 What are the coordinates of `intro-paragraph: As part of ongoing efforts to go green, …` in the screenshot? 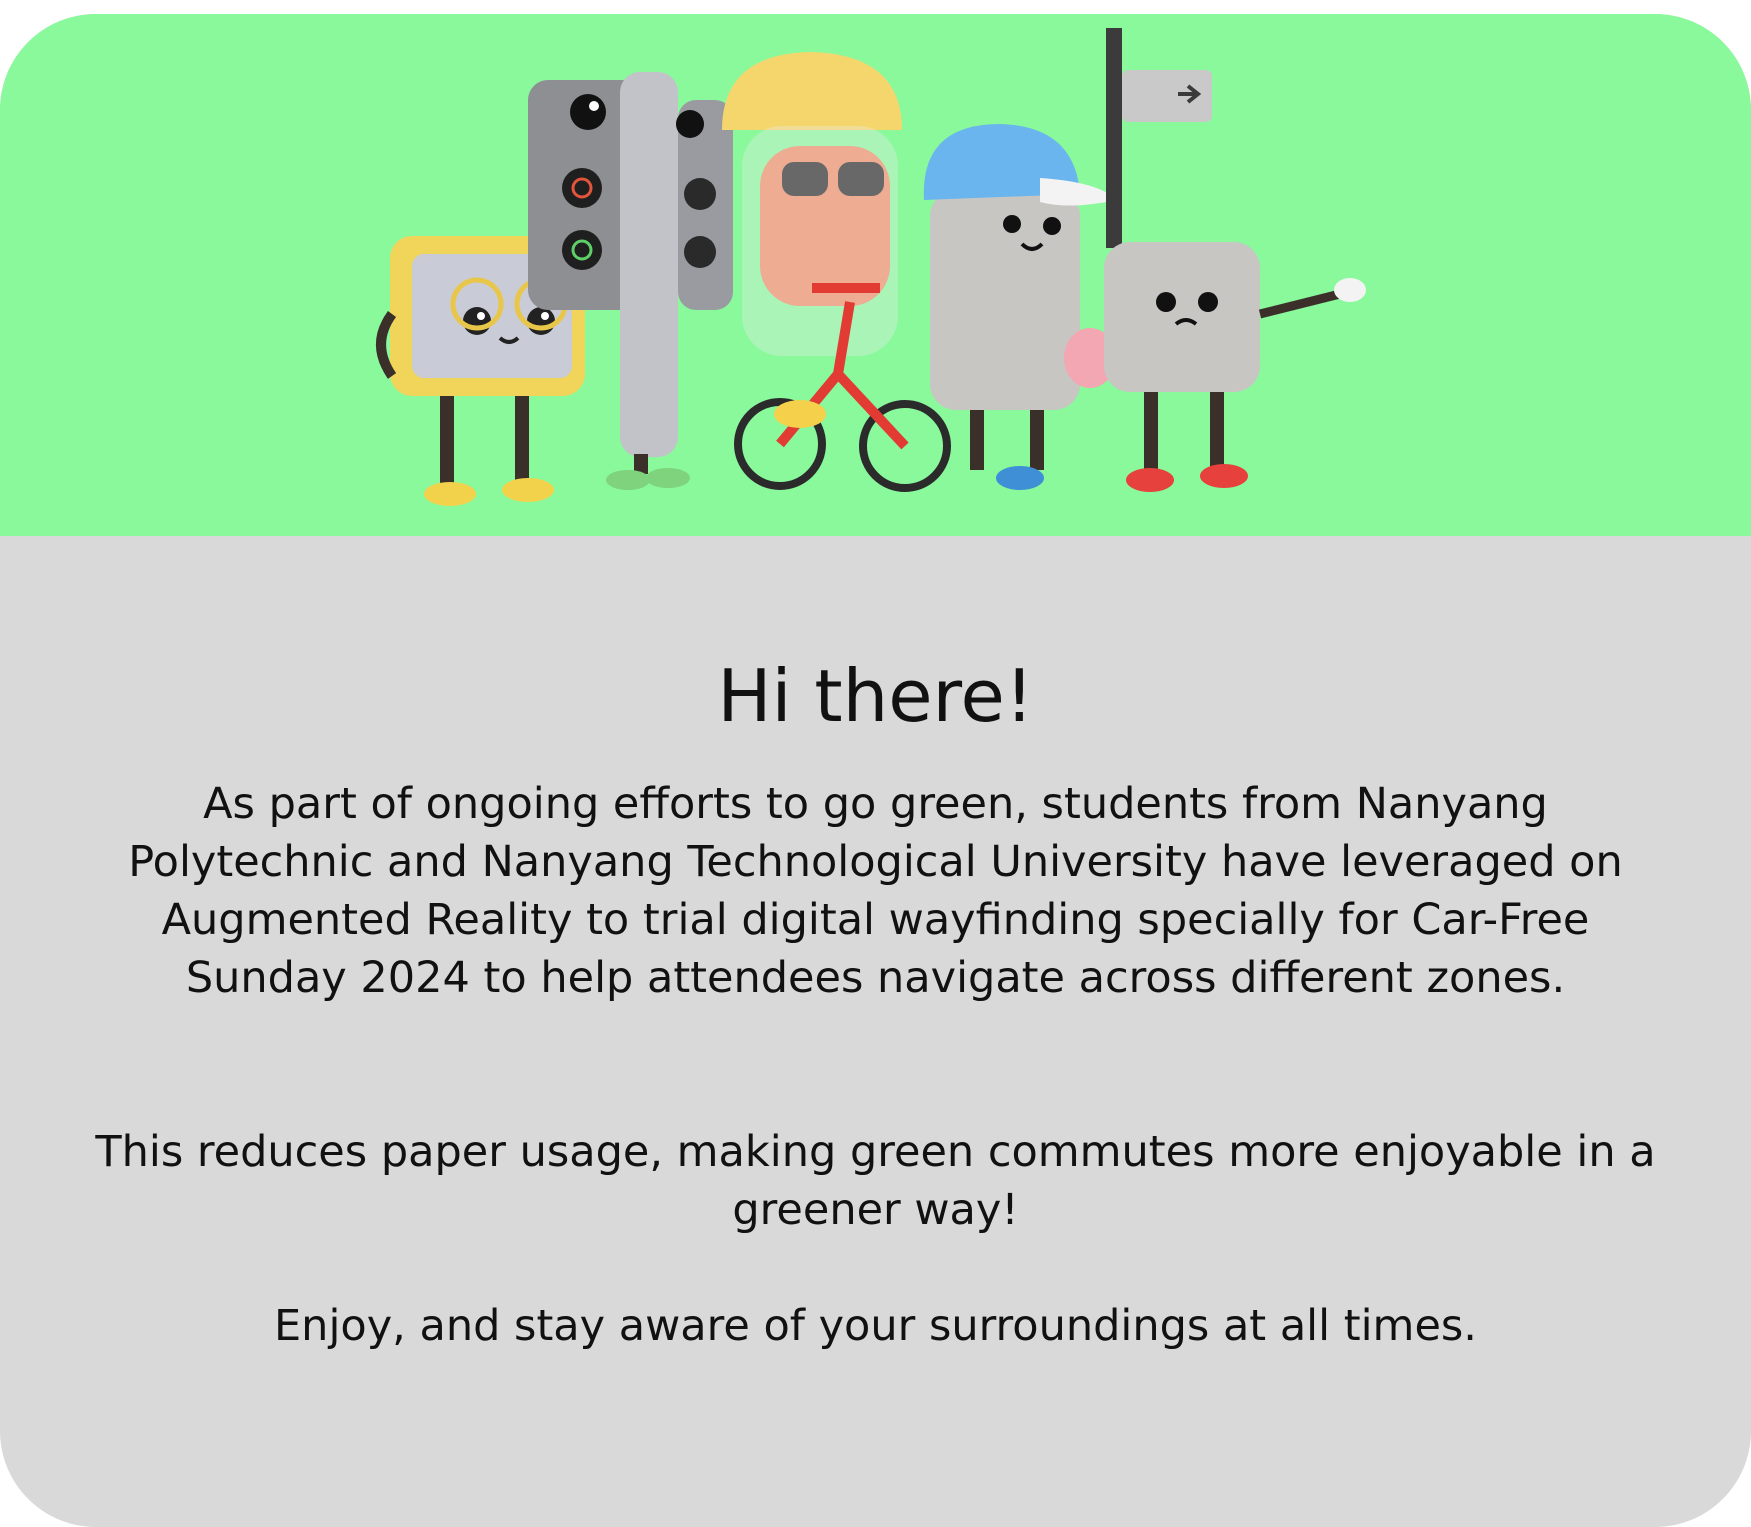 It's located at (875, 891).